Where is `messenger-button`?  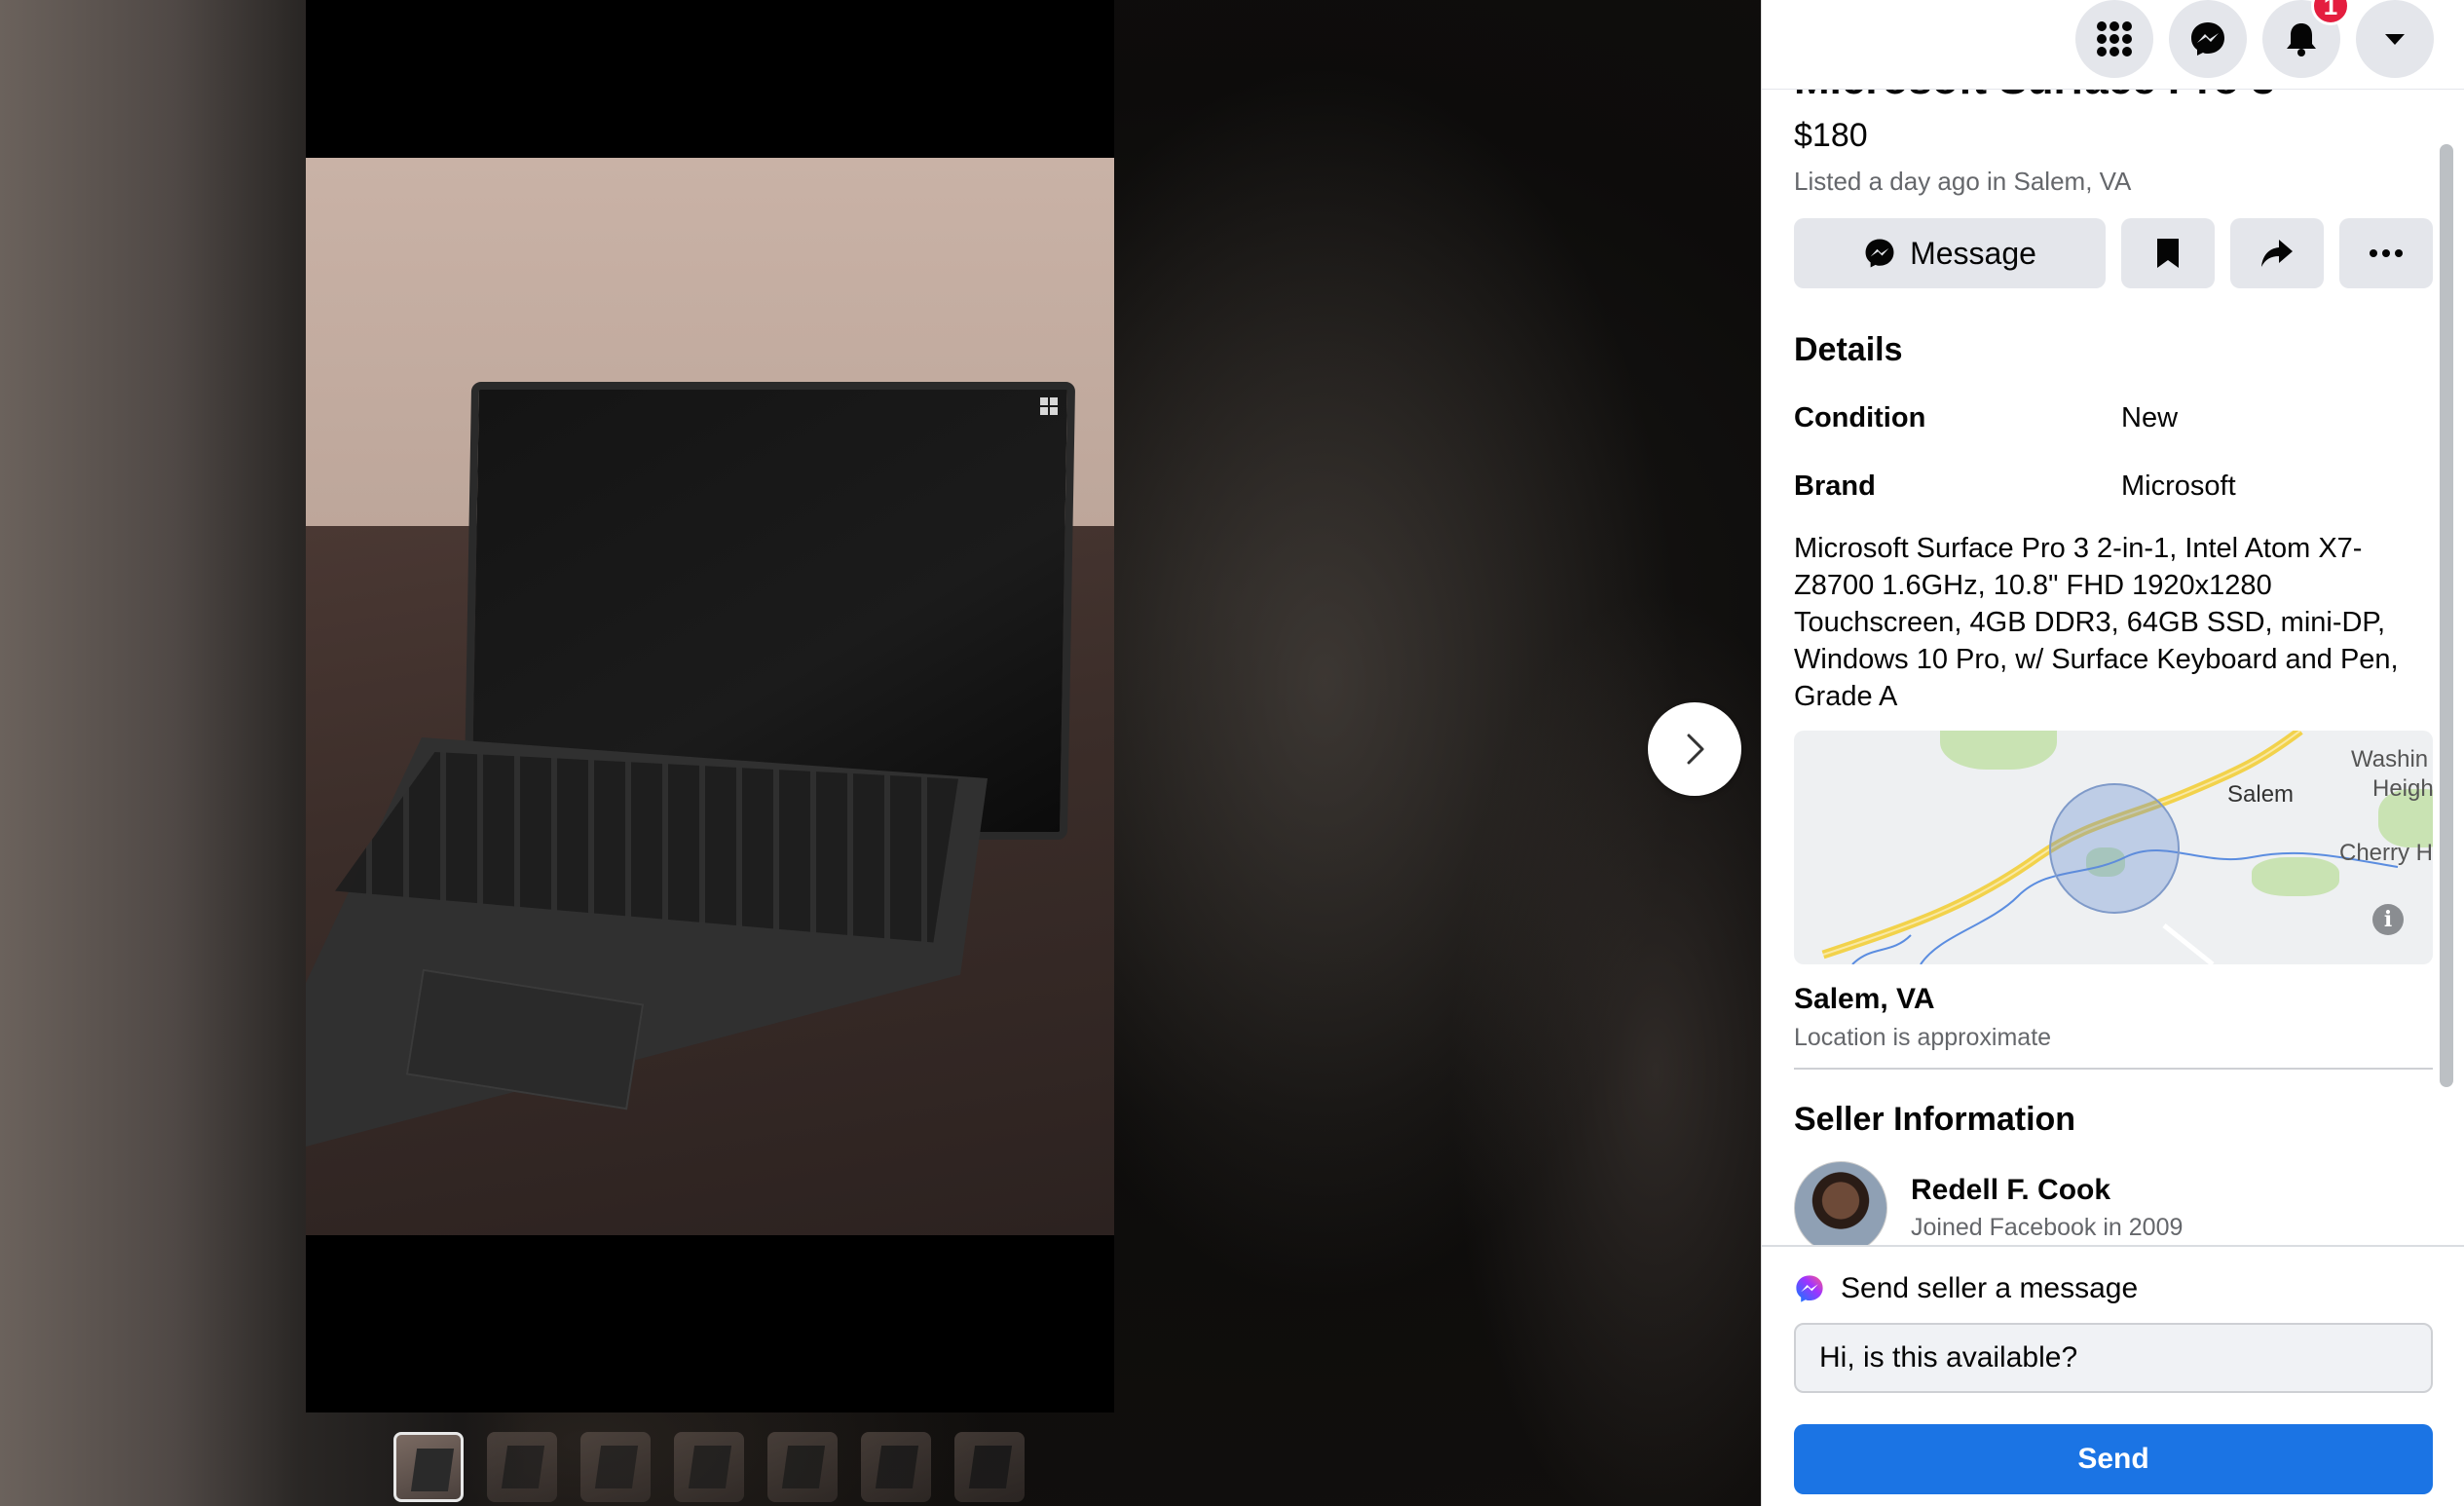
messenger-button is located at coordinates (2208, 39).